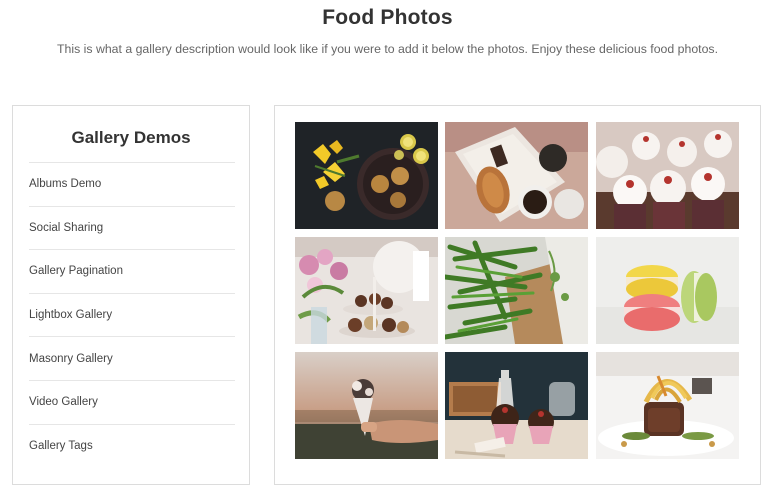  What do you see at coordinates (366, 405) in the screenshot?
I see `ice-cream-cone-photo` at bounding box center [366, 405].